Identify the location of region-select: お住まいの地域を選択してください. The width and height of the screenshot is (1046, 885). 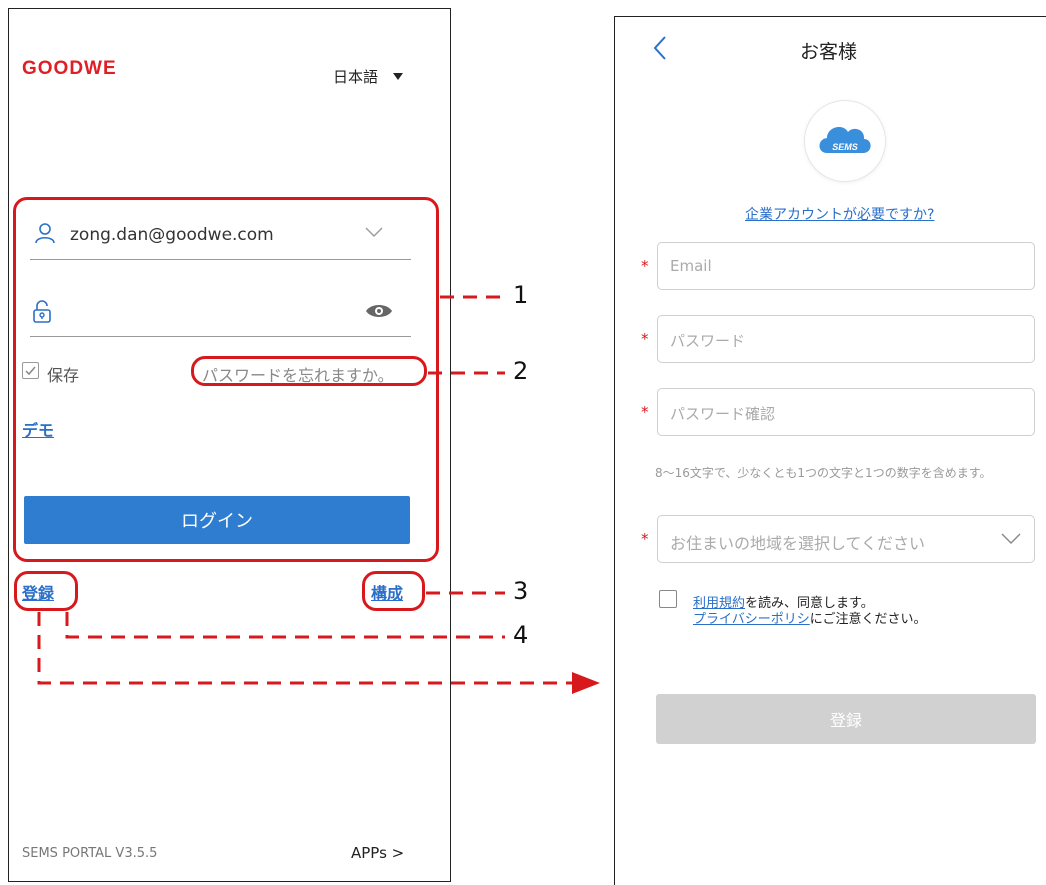
(846, 539).